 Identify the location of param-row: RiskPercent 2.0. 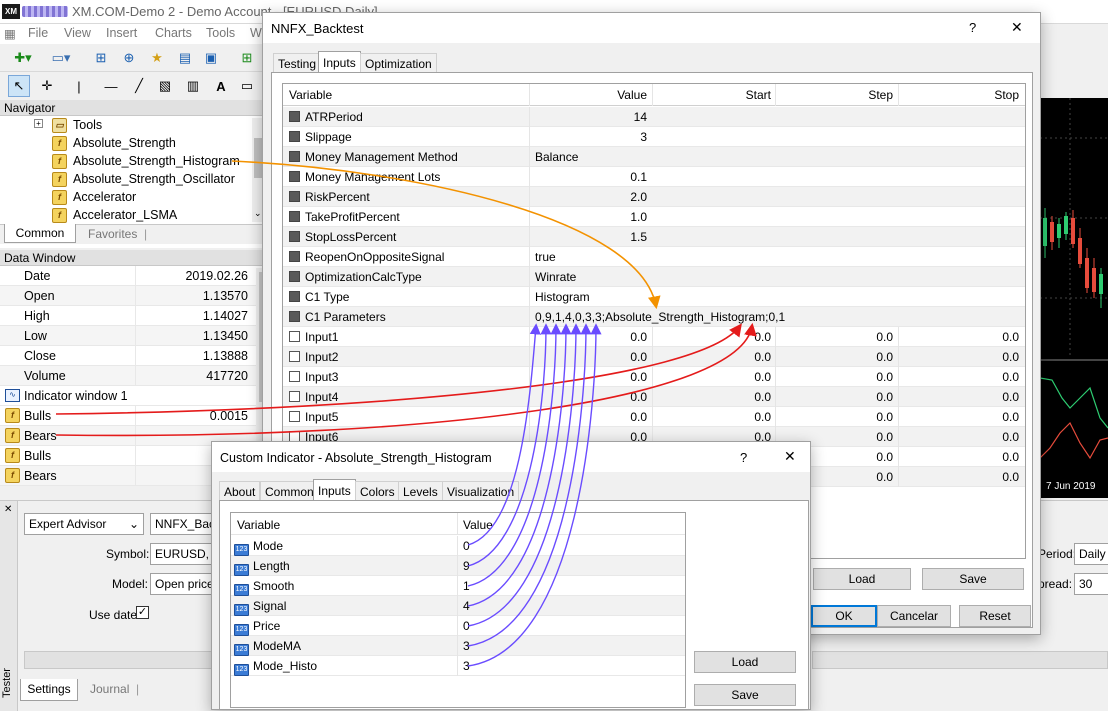
(654, 197).